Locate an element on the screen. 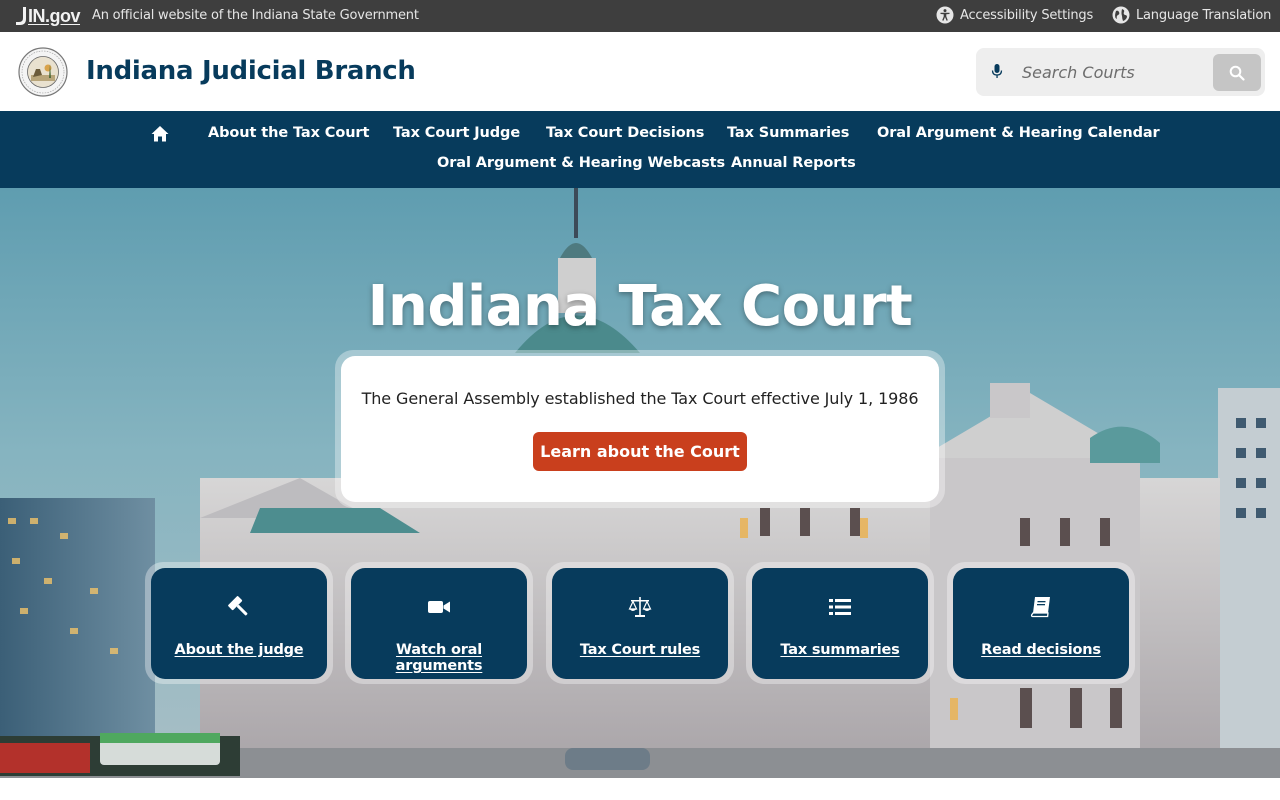  search-box is located at coordinates (1120, 72).